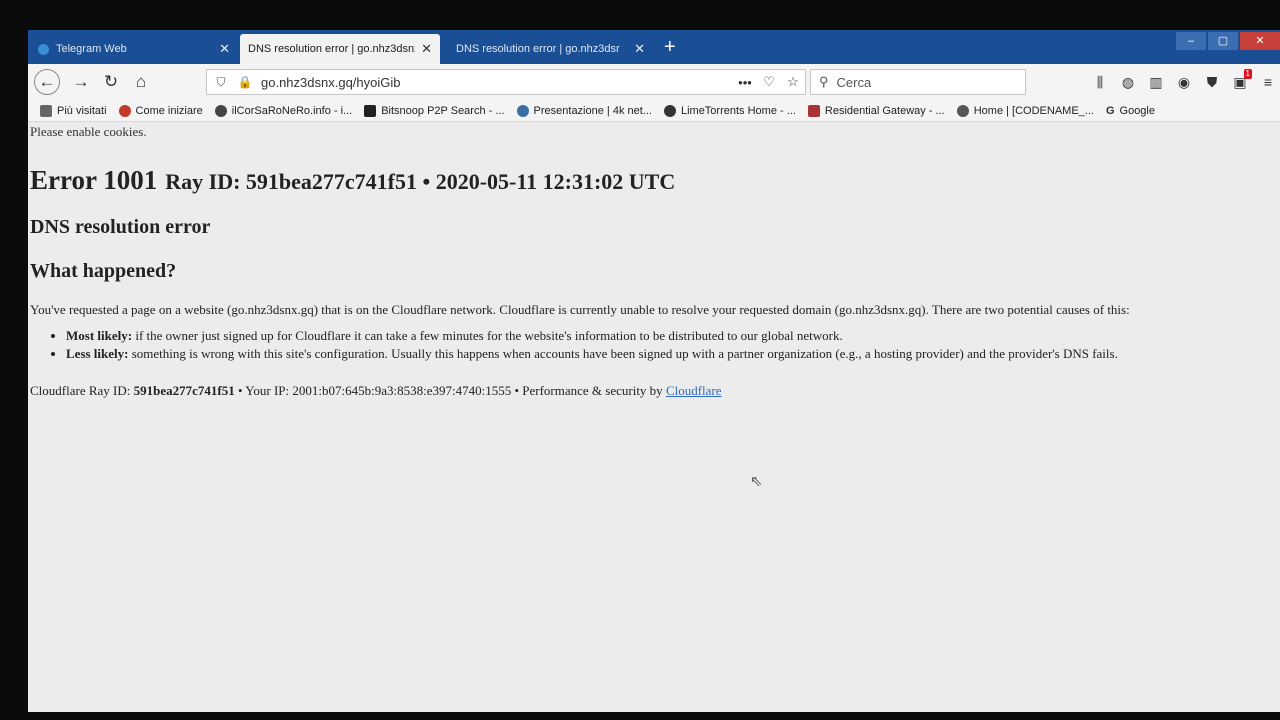 This screenshot has width=1280, height=720. What do you see at coordinates (694, 390) in the screenshot?
I see `cloudflare-link: Cloudflare` at bounding box center [694, 390].